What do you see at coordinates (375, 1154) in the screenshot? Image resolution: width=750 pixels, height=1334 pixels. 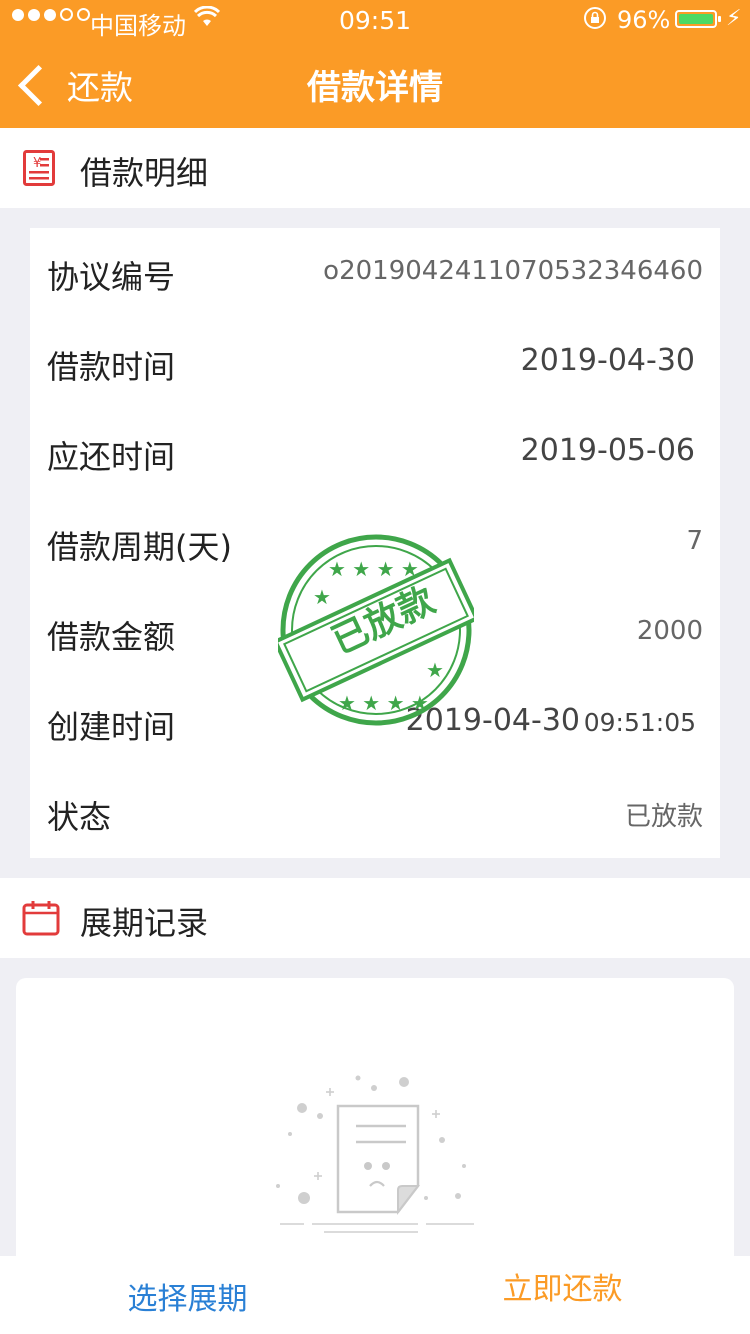 I see `empty-state-icon` at bounding box center [375, 1154].